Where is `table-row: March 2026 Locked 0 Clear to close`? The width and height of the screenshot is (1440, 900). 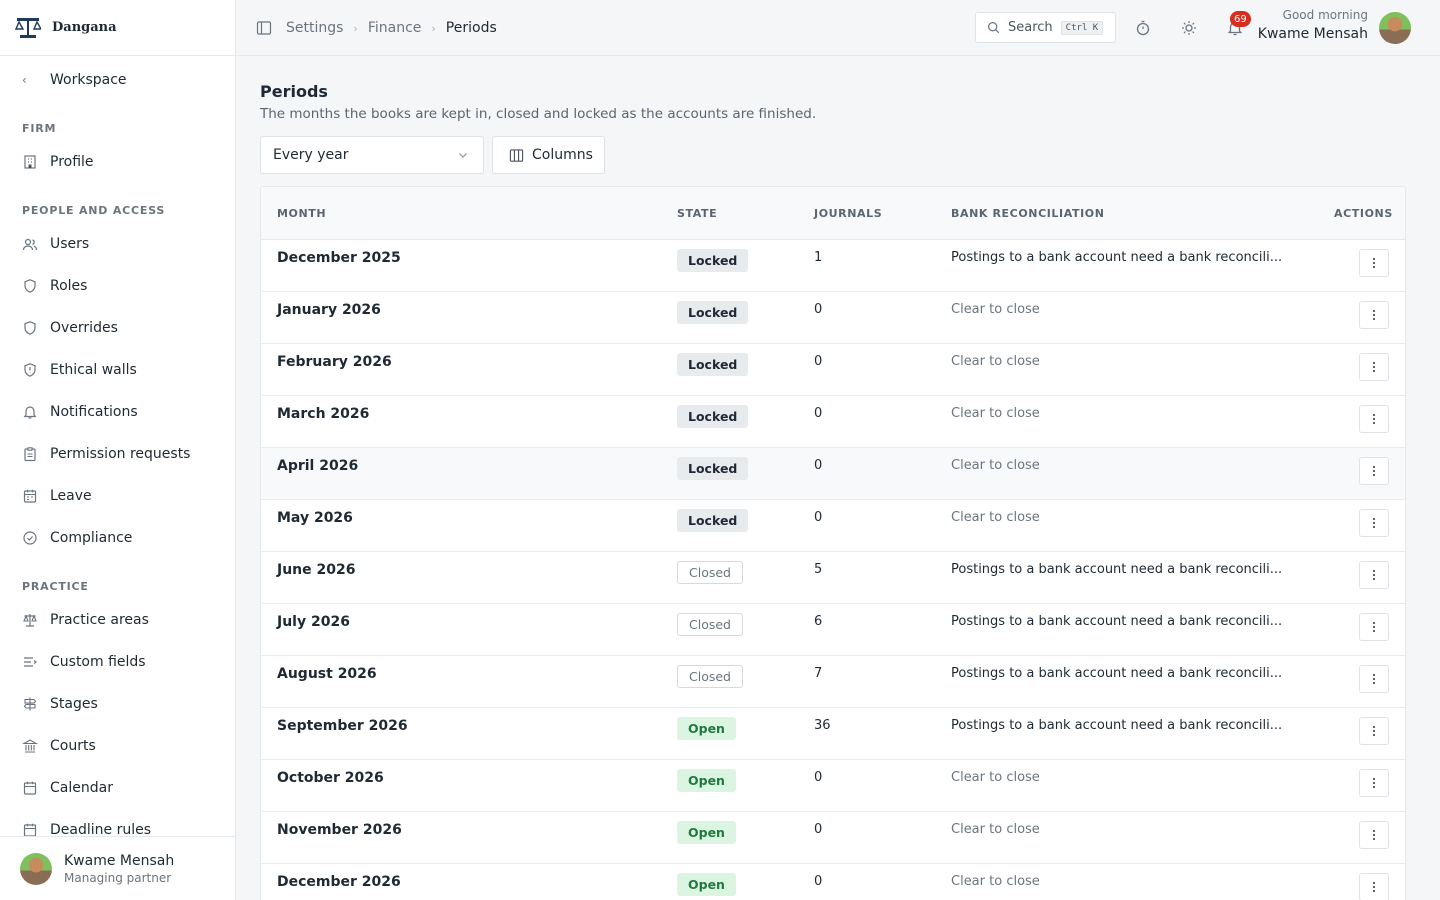 table-row: March 2026 Locked 0 Clear to close is located at coordinates (833, 422).